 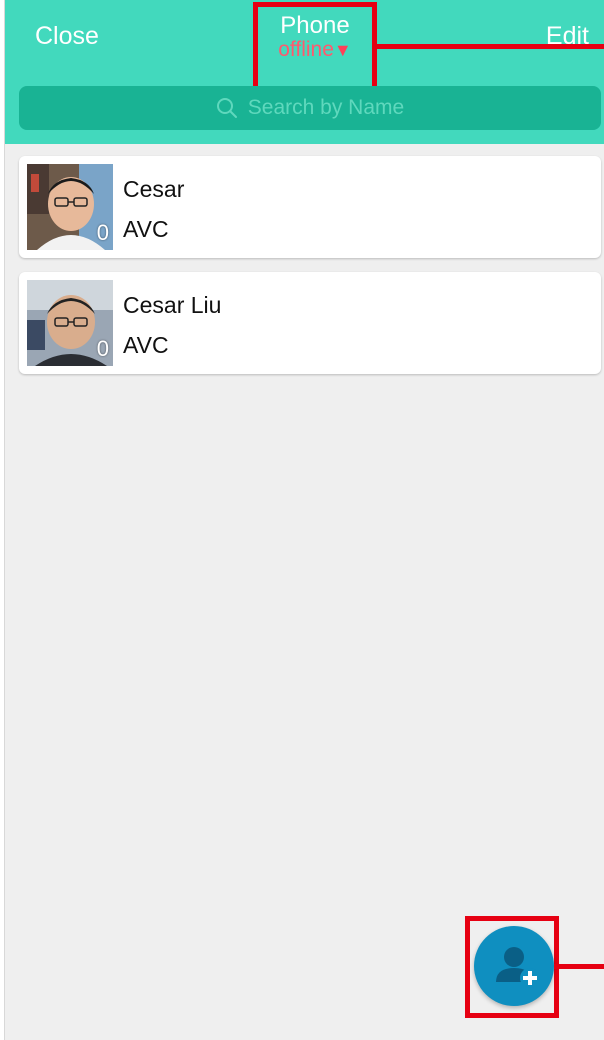 What do you see at coordinates (154, 189) in the screenshot?
I see `contact-name: Cesar` at bounding box center [154, 189].